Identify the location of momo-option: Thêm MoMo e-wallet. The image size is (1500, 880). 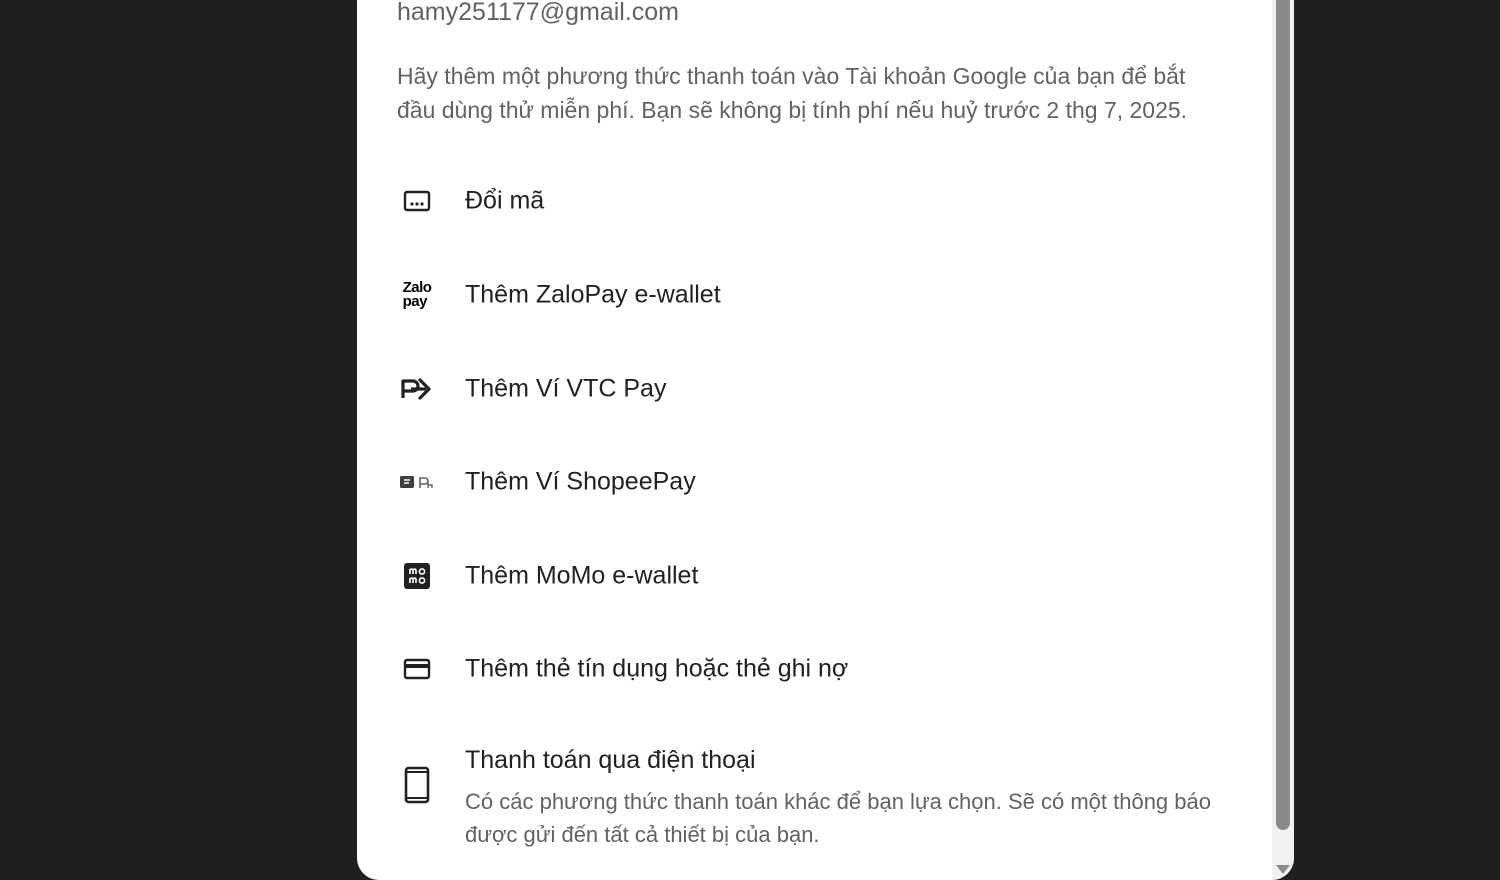
(827, 576).